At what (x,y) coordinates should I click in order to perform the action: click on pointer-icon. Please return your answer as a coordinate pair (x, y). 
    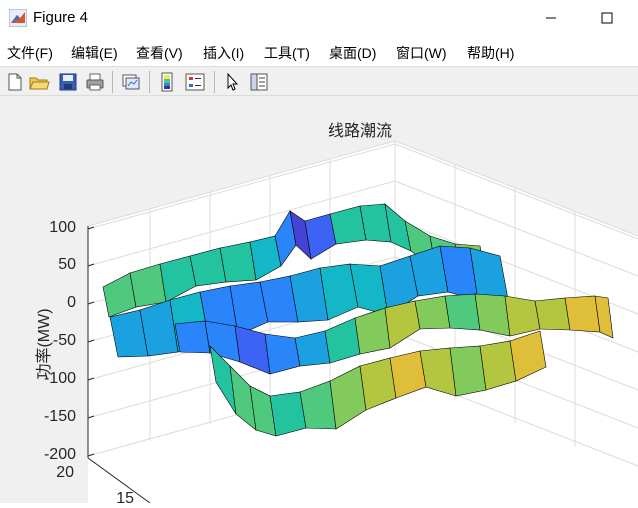
    Looking at the image, I should click on (233, 82).